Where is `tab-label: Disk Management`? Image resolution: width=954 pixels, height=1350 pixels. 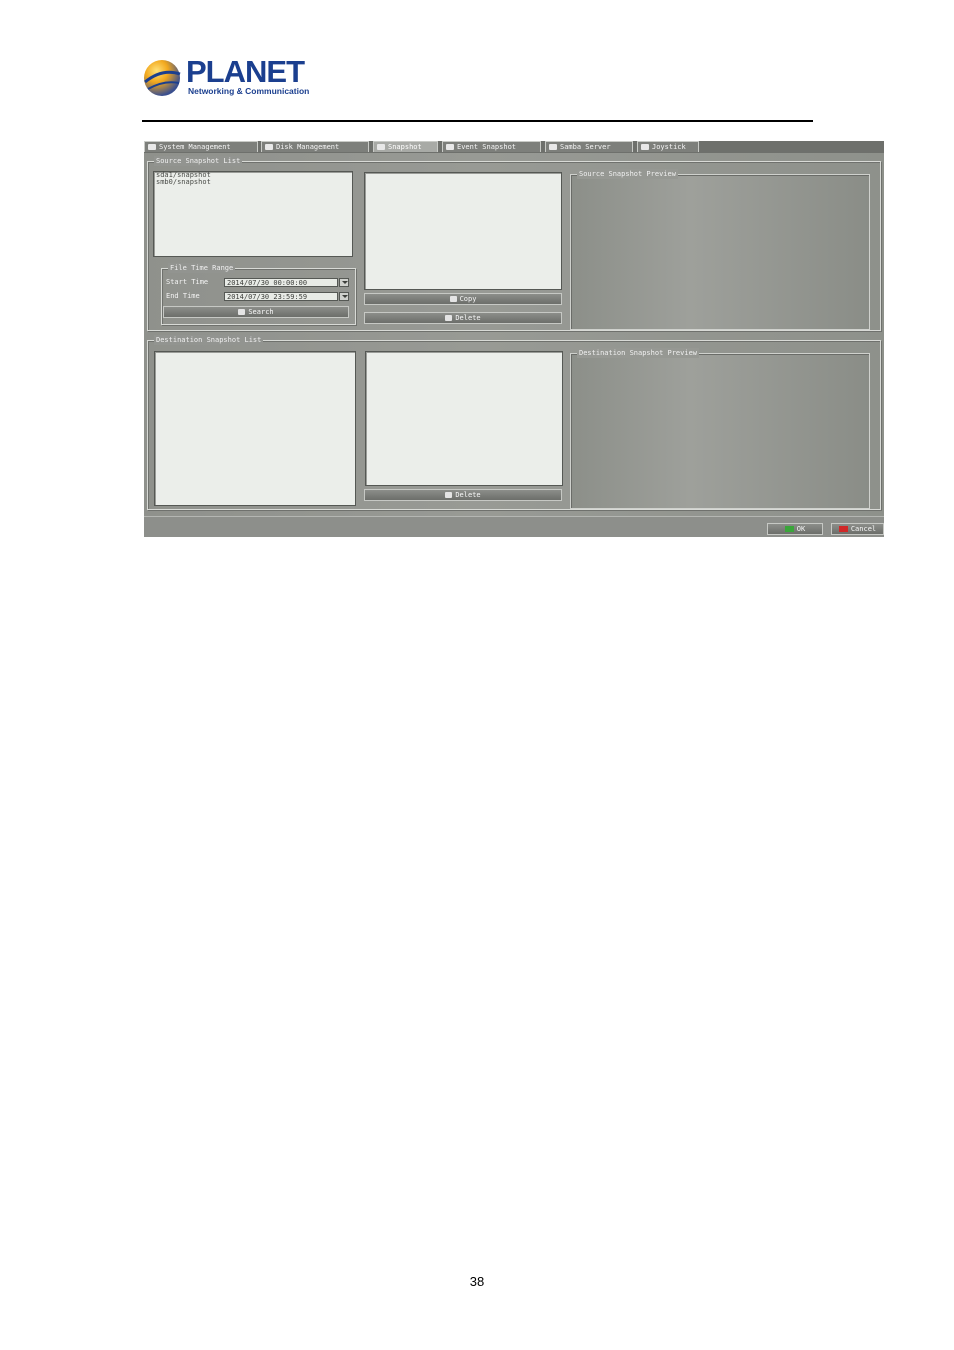
tab-label: Disk Management is located at coordinates (308, 147).